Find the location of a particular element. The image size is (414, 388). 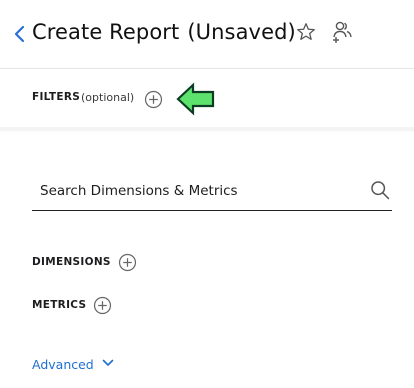

add-filter-button is located at coordinates (153, 99).